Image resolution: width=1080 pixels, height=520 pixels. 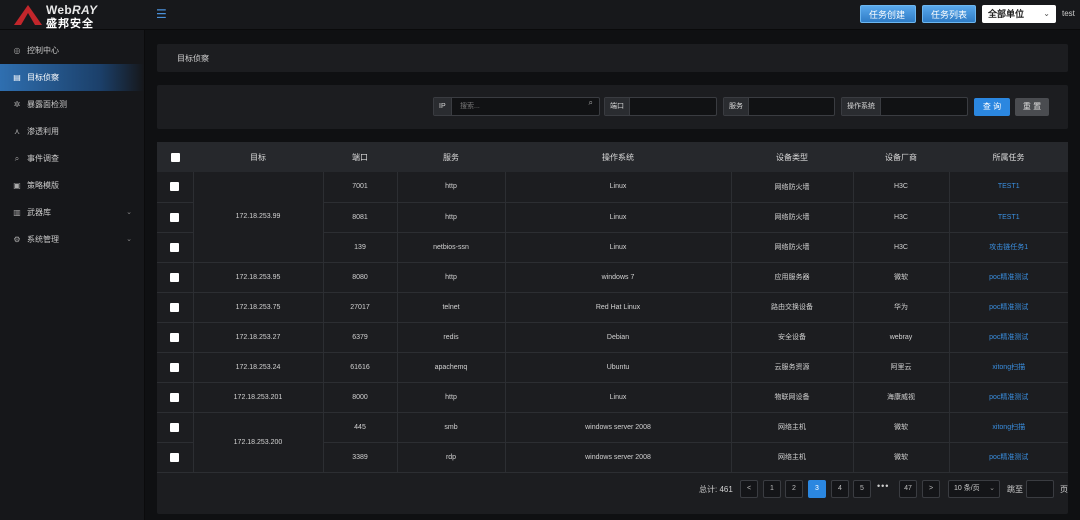 I want to click on service-cell: http, so click(x=451, y=397).